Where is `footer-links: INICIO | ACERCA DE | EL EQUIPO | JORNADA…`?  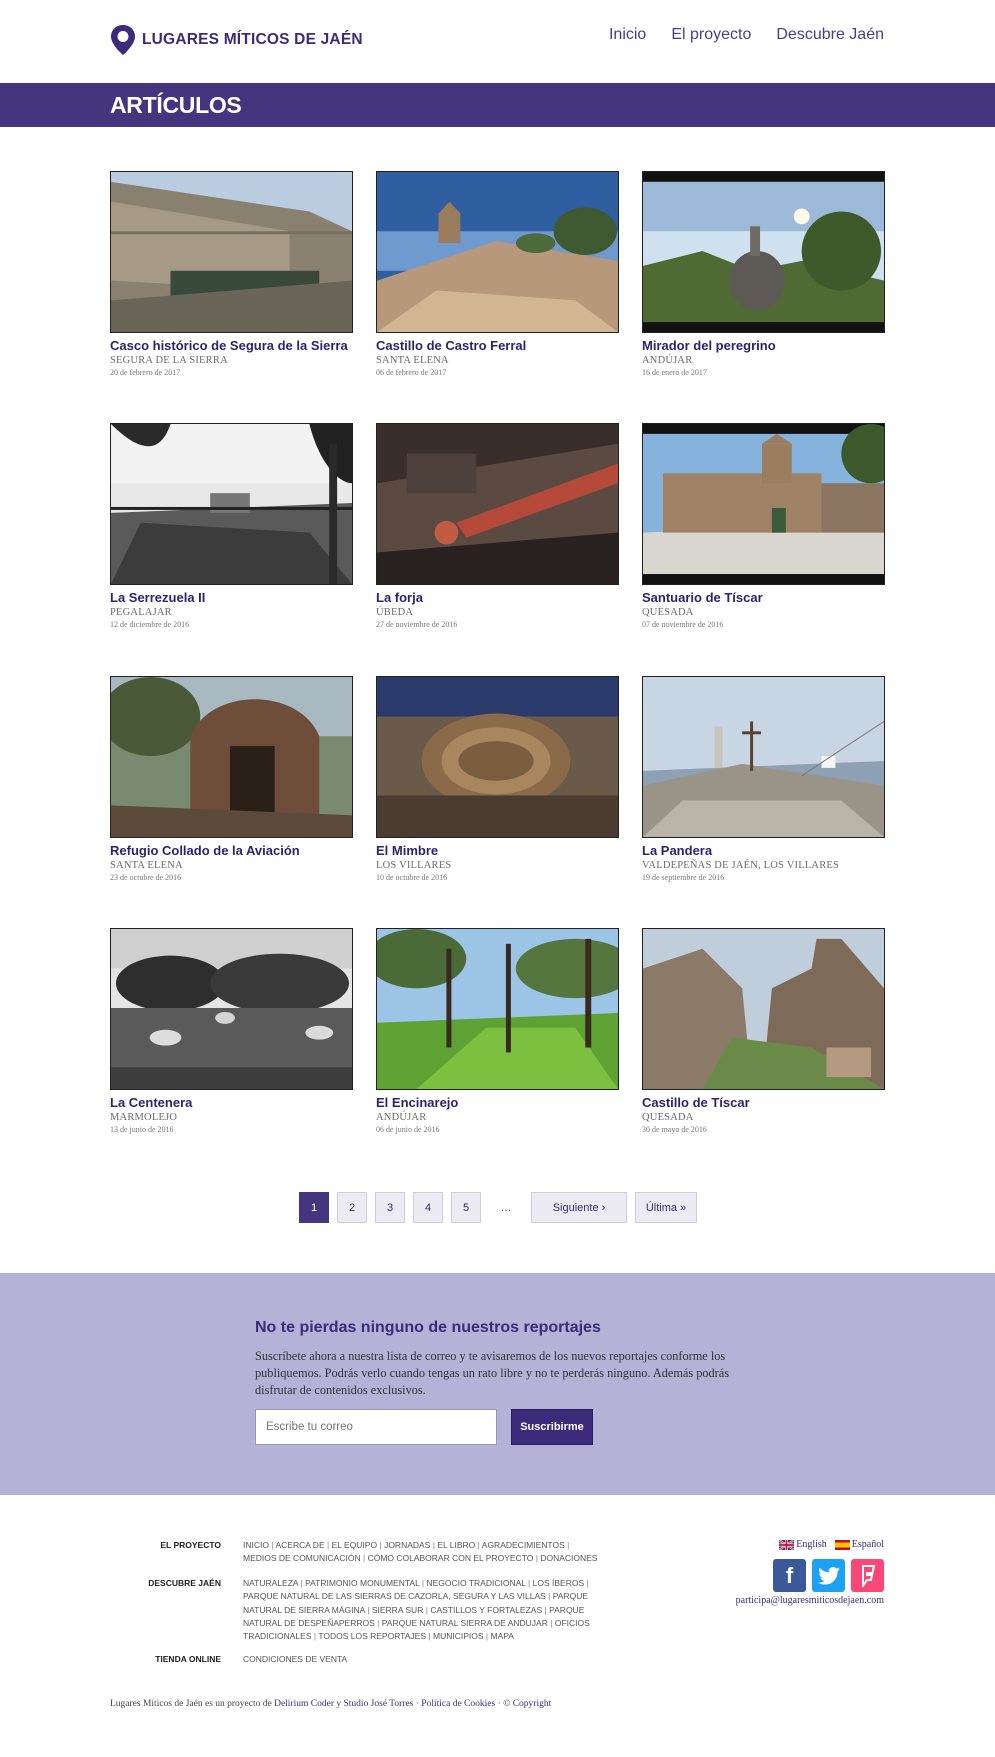
footer-links: INICIO | ACERCA DE | EL EQUIPO | JORNADA… is located at coordinates (420, 1552).